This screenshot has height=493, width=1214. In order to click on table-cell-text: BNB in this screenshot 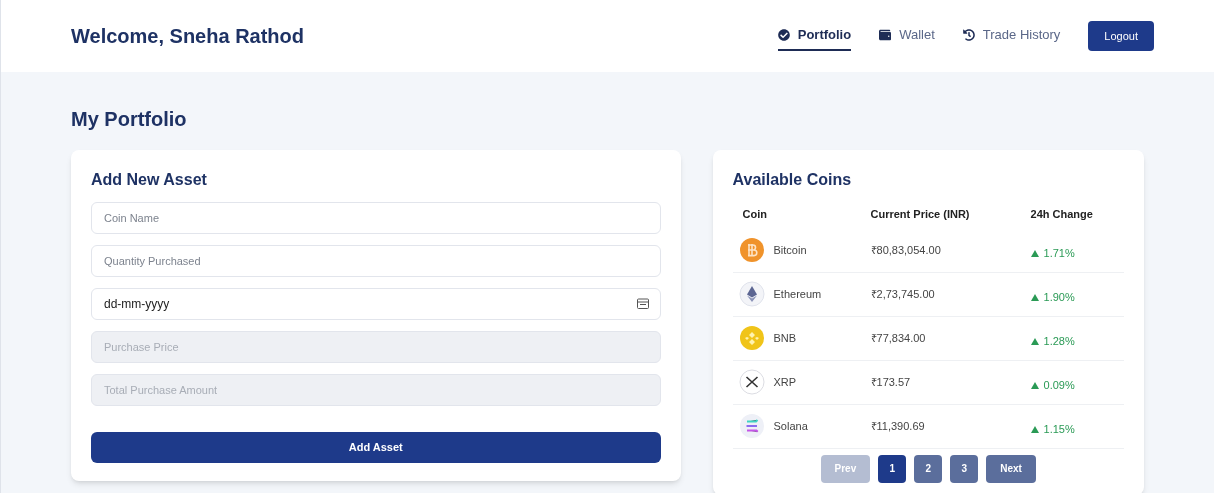, I will do `click(785, 338)`.